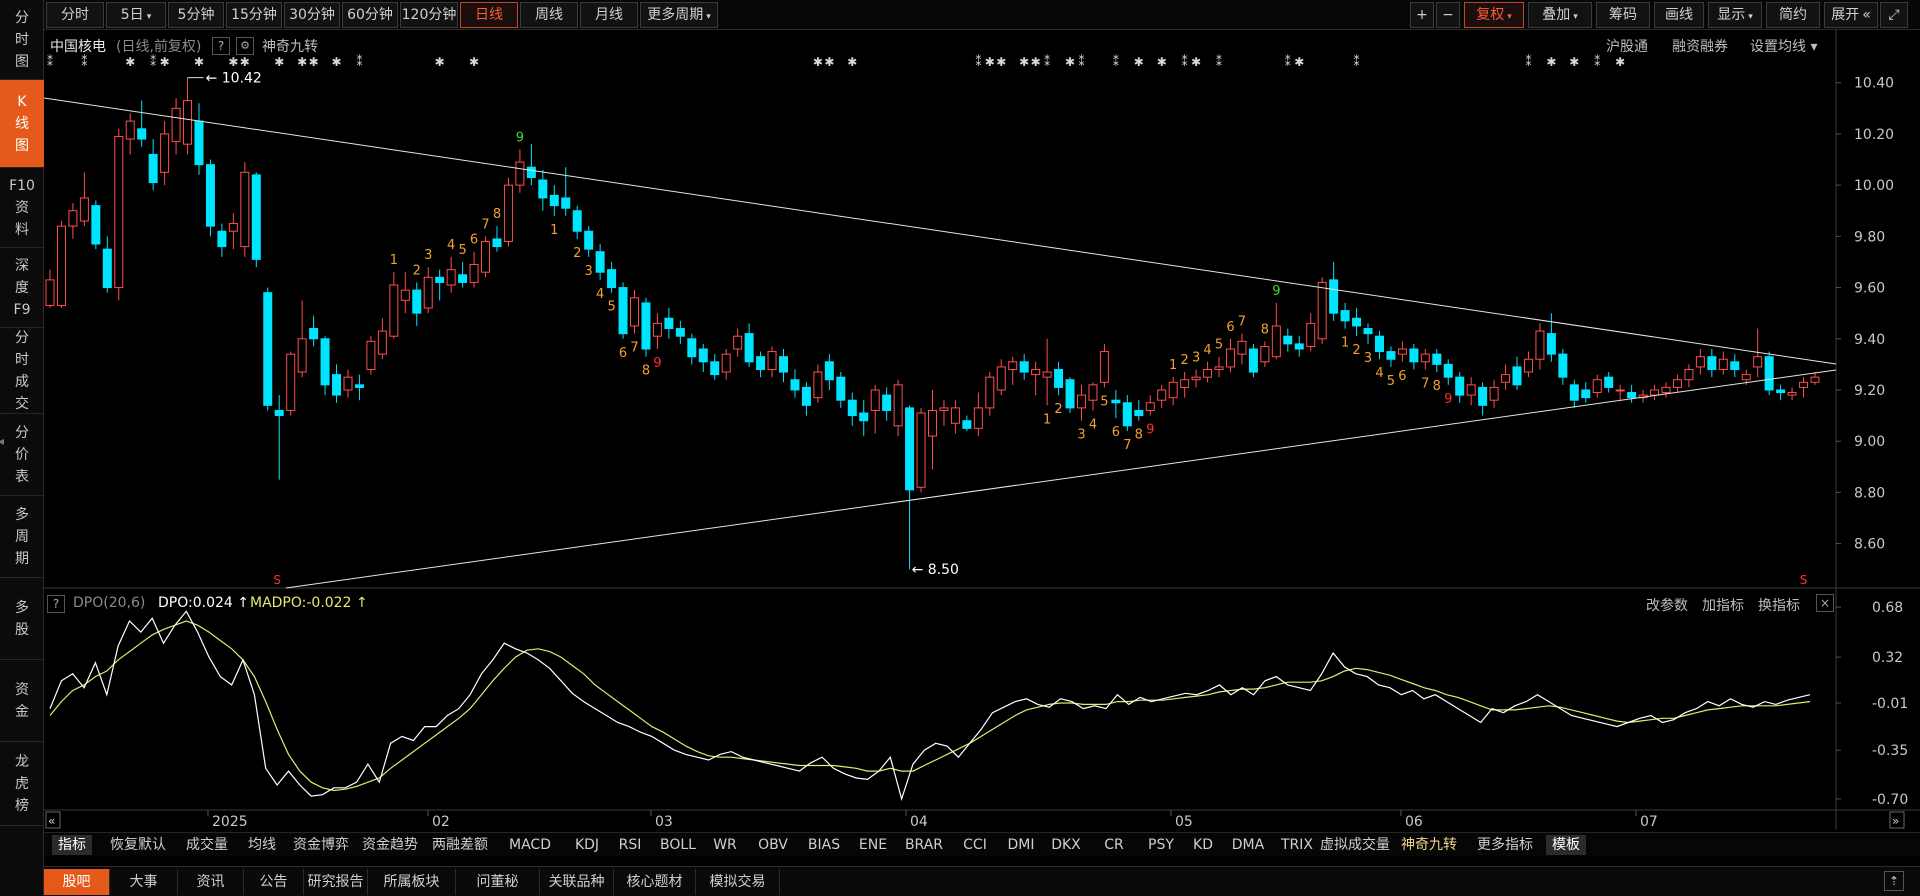  Describe the element at coordinates (1869, 340) in the screenshot. I see `price-tick-label: 9.40` at that location.